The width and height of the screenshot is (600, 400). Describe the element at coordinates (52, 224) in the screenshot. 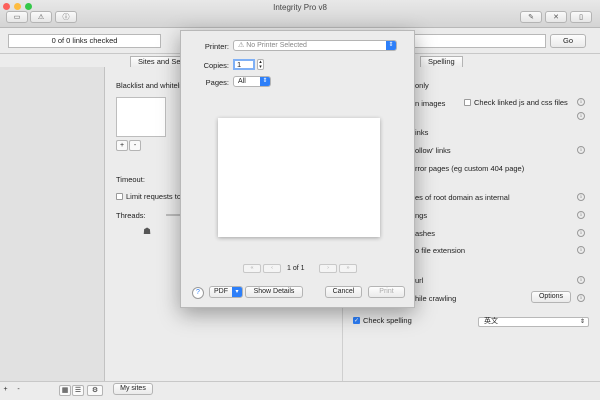

I see `sites-sidebar` at that location.